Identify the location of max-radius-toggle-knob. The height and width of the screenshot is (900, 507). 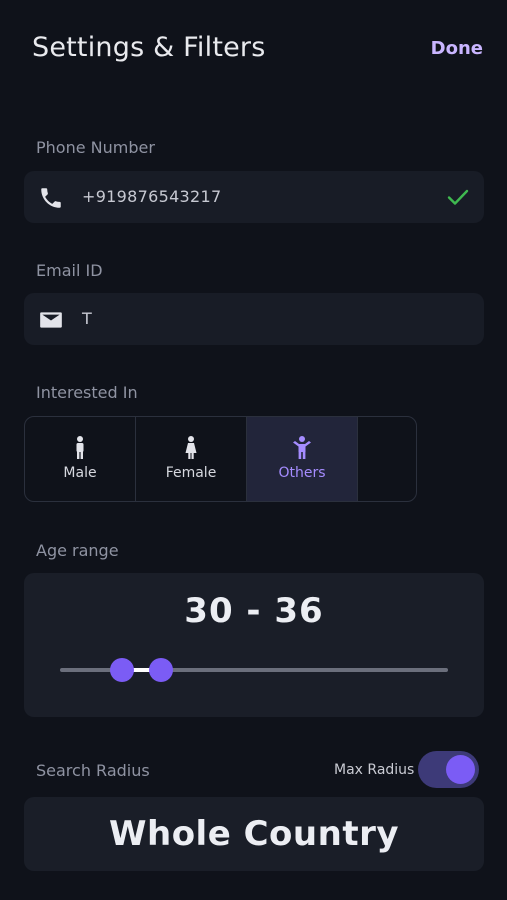
(460, 769).